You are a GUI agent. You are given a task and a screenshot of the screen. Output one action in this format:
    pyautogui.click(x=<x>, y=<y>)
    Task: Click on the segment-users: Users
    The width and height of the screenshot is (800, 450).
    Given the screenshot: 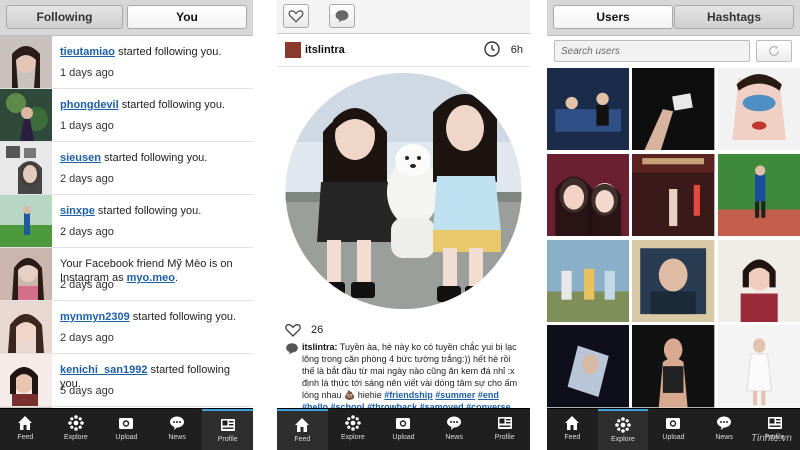 What is the action you would take?
    pyautogui.click(x=613, y=17)
    